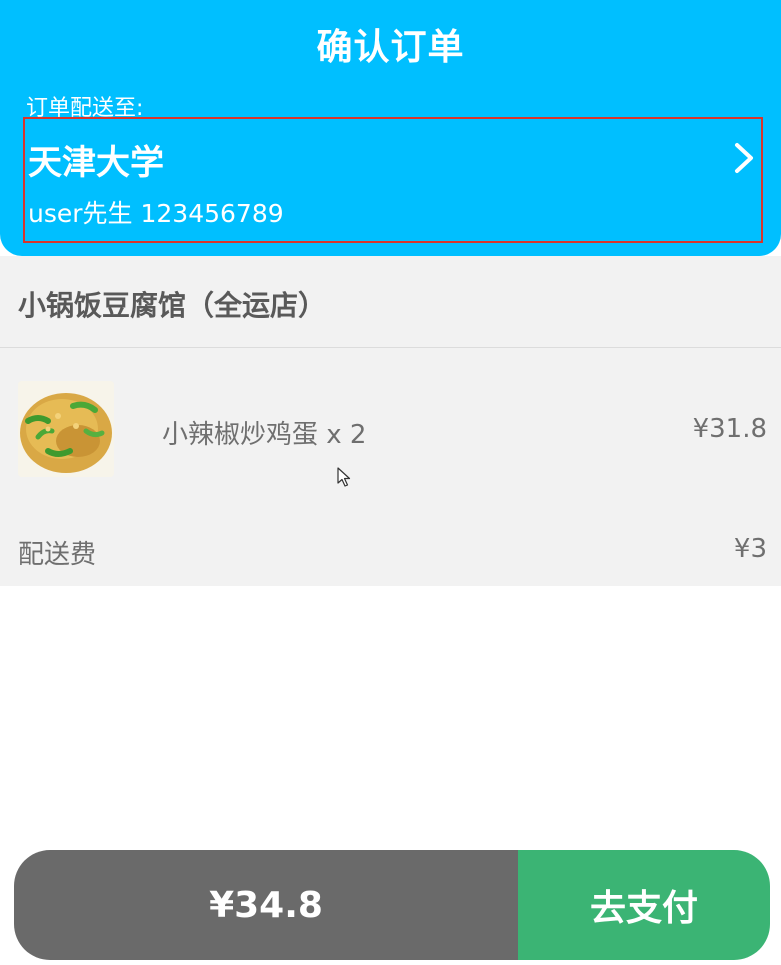 This screenshot has width=781, height=965. What do you see at coordinates (266, 905) in the screenshot?
I see `total-amount: ¥34.8` at bounding box center [266, 905].